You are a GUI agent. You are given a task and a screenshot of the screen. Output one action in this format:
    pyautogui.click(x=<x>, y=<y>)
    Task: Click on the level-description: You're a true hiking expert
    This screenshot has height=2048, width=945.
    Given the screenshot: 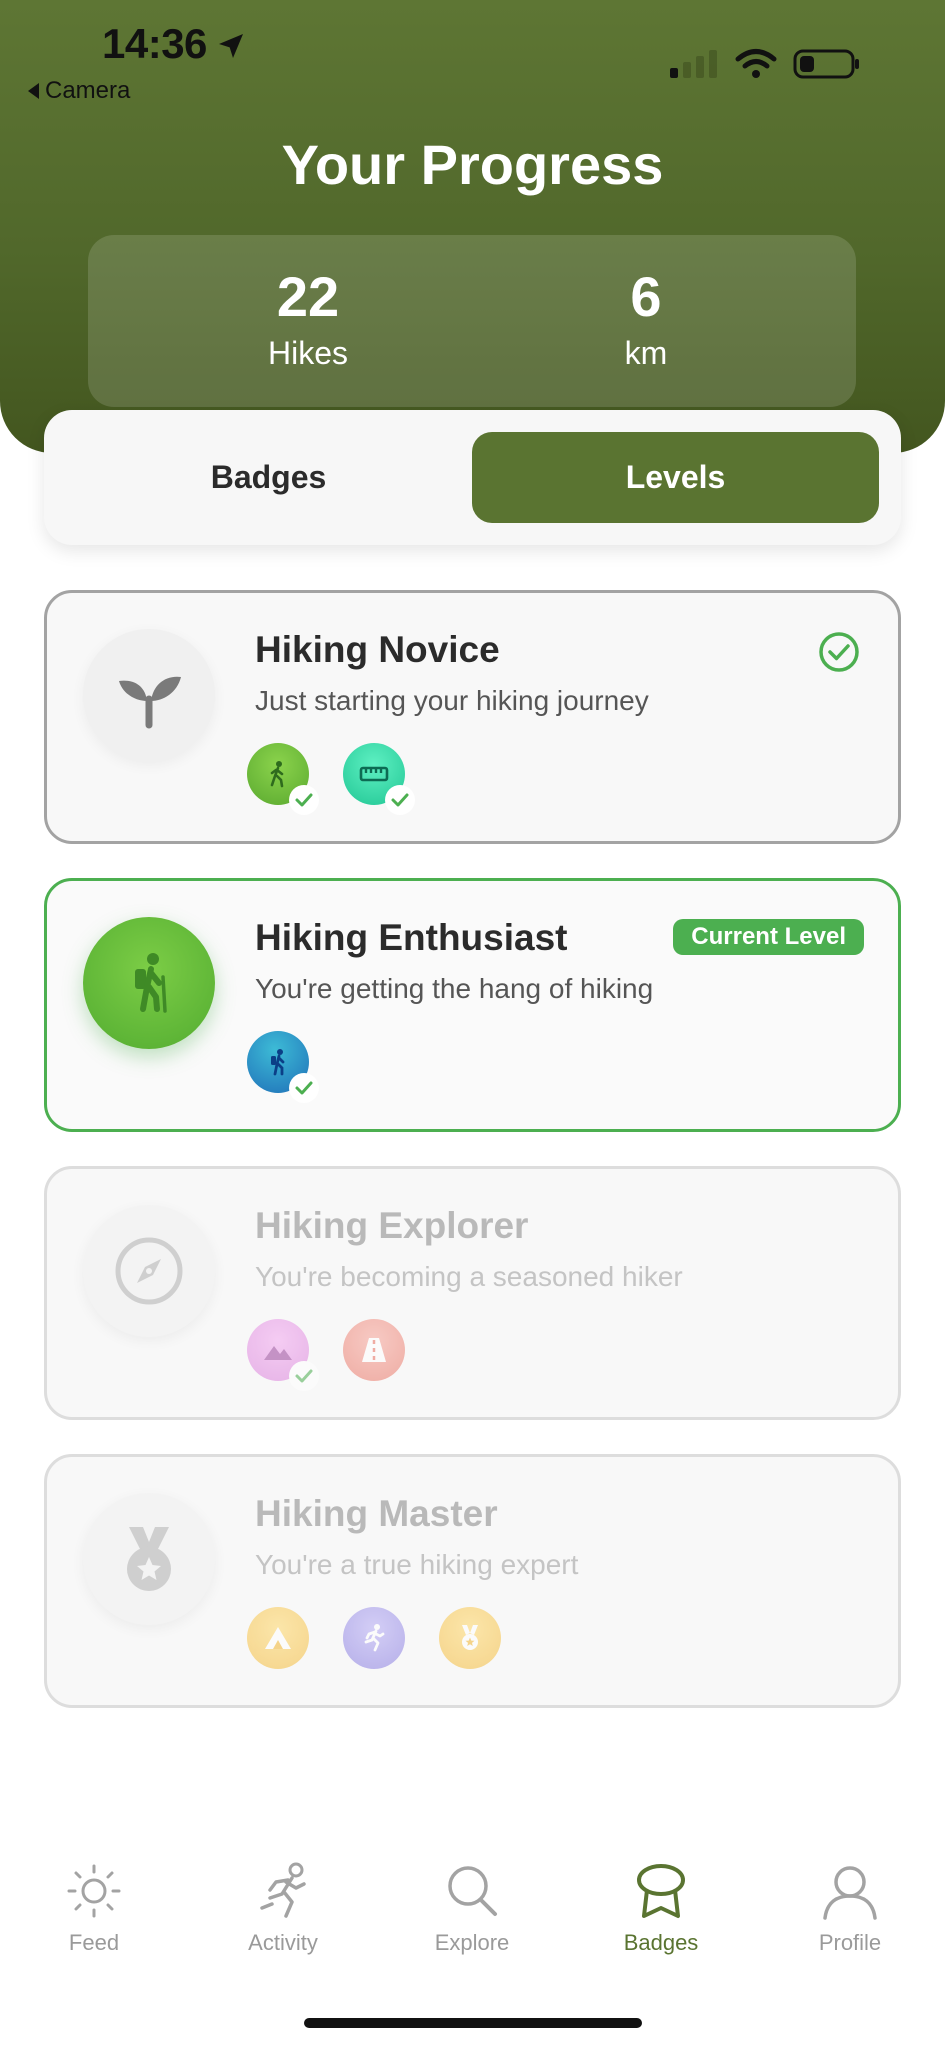 What is the action you would take?
    pyautogui.click(x=417, y=1564)
    